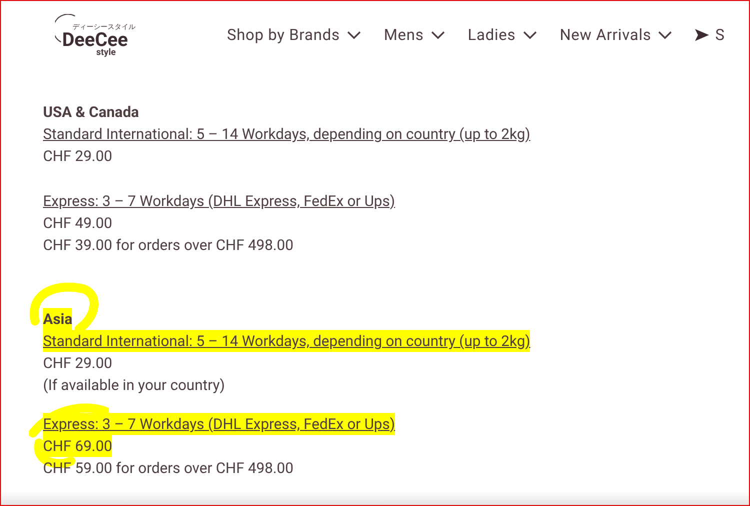 This screenshot has width=750, height=506. I want to click on price-text: CHF 49.00, so click(77, 223).